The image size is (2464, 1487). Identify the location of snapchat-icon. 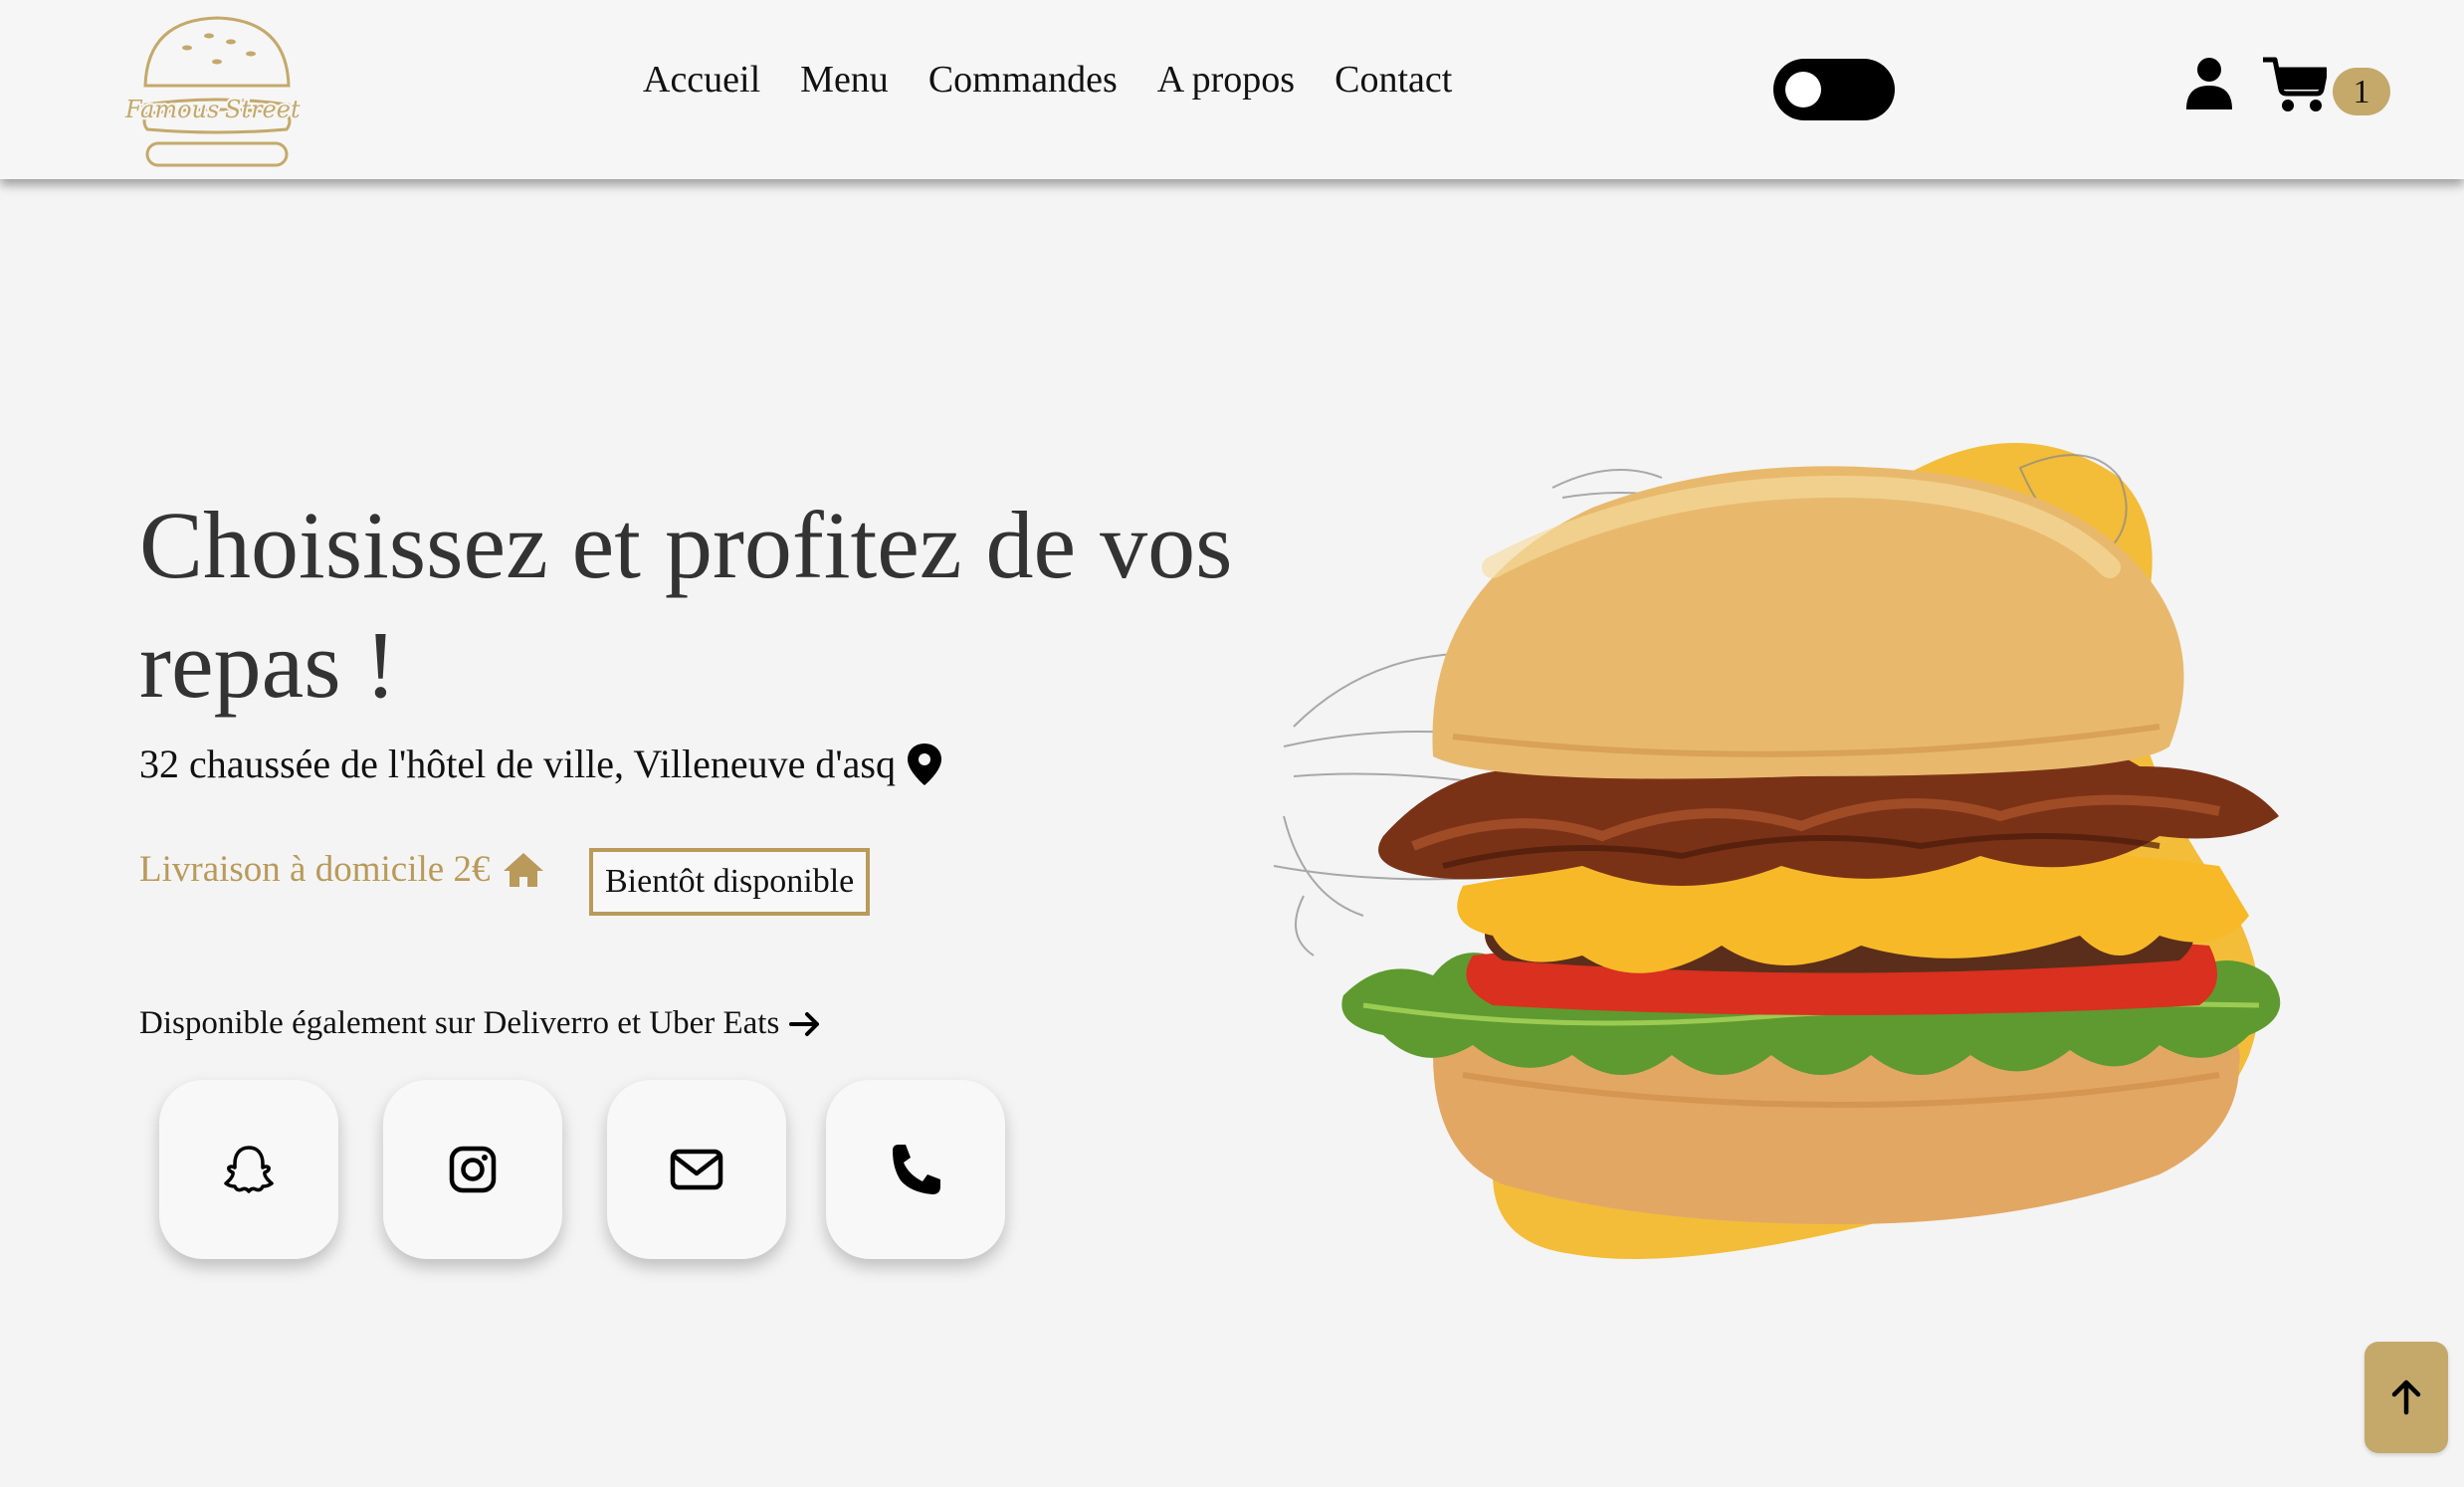
(249, 1169).